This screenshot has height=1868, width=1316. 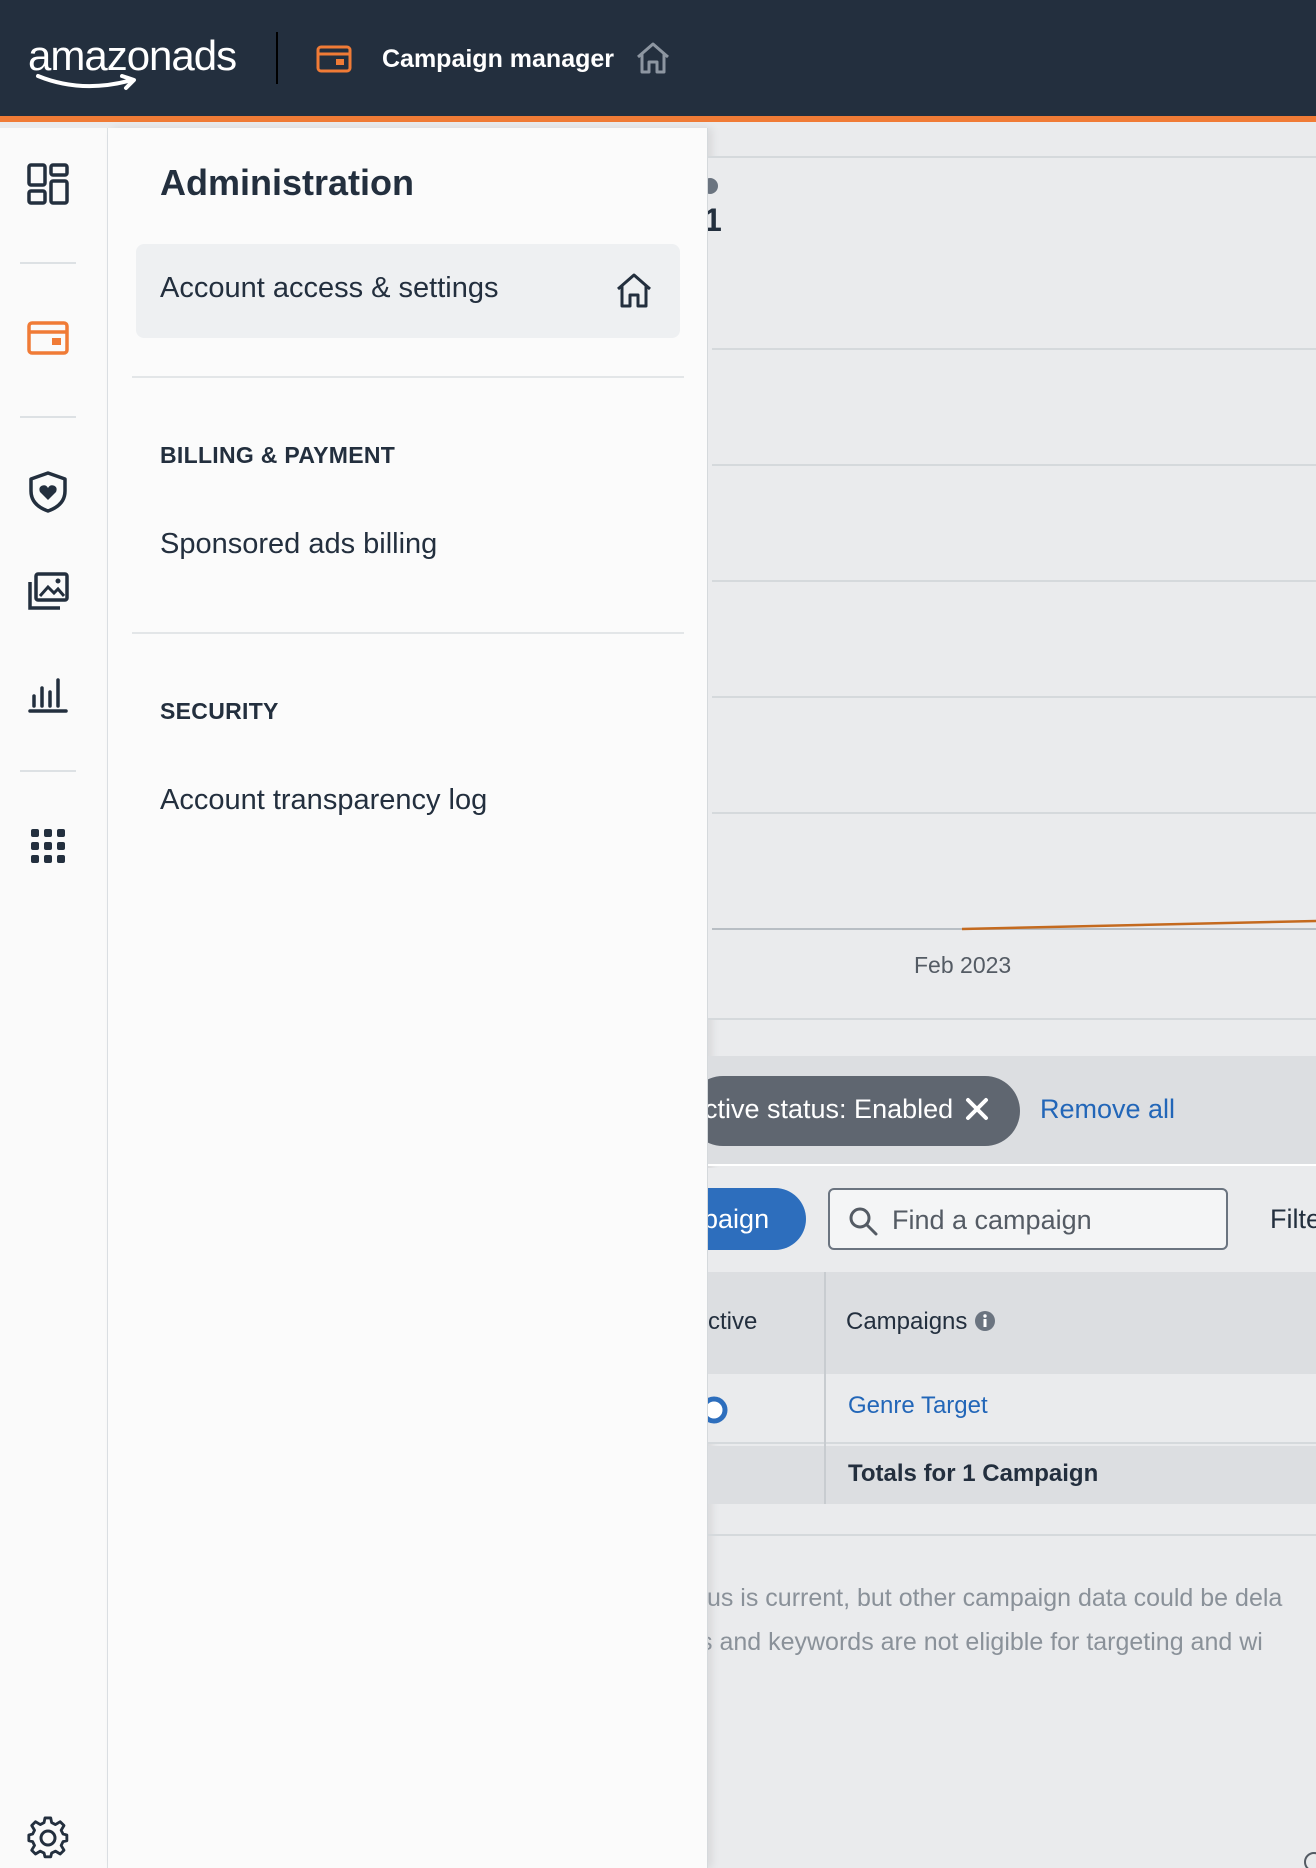 What do you see at coordinates (985, 1321) in the screenshot?
I see `info-icon` at bounding box center [985, 1321].